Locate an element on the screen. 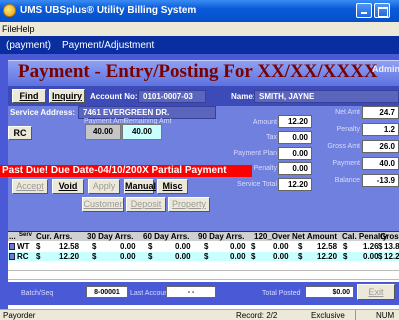  cell-90-currency: $ is located at coordinates (206, 246).